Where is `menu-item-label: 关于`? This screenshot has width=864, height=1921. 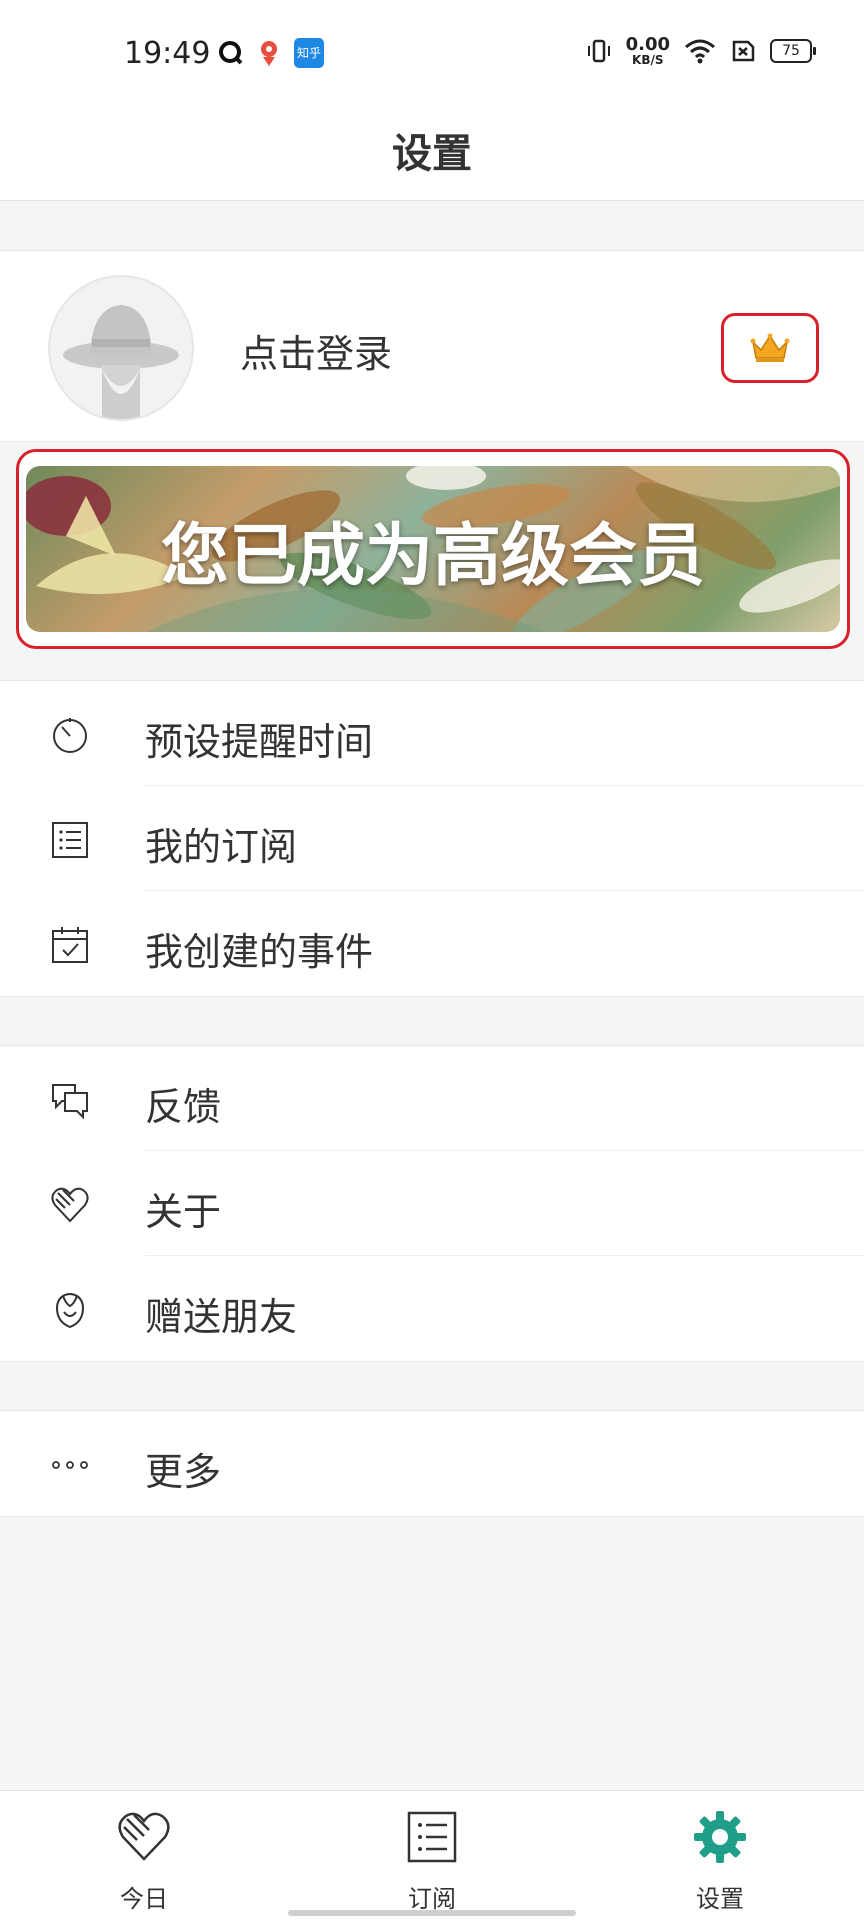
menu-item-label: 关于 is located at coordinates (183, 1212).